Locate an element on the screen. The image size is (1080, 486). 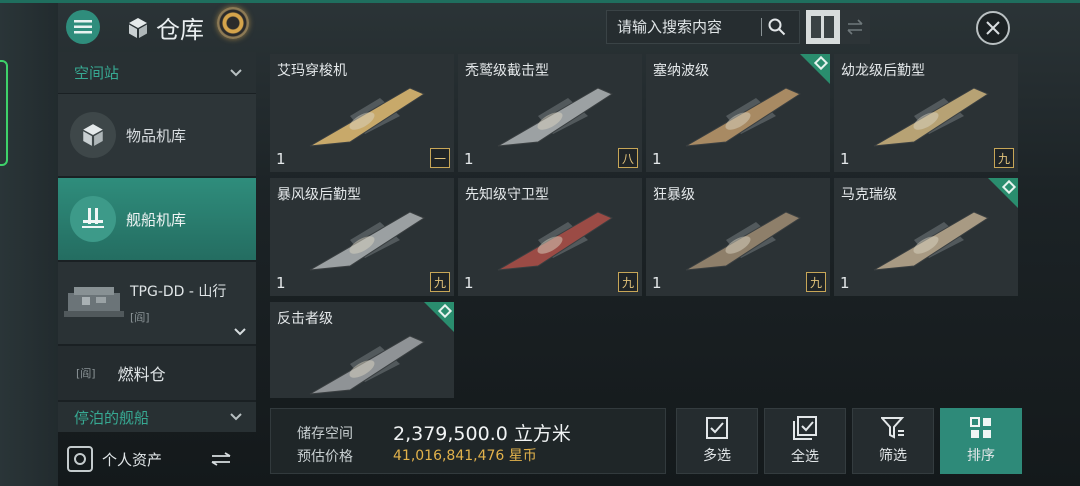
swap-arrows-icon is located at coordinates (855, 27).